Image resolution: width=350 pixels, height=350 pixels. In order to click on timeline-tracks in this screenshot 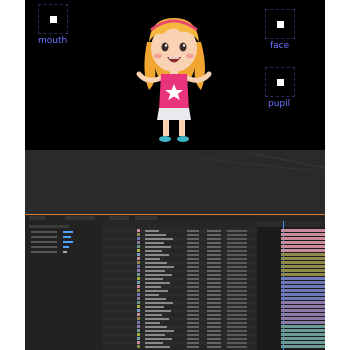, I will do `click(291, 285)`.